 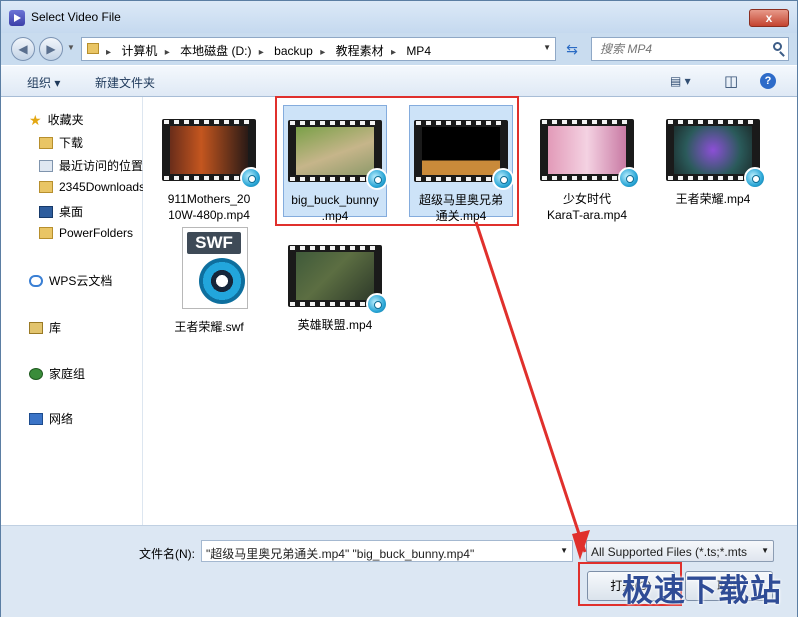 What do you see at coordinates (46, 212) in the screenshot?
I see `desktop-icon` at bounding box center [46, 212].